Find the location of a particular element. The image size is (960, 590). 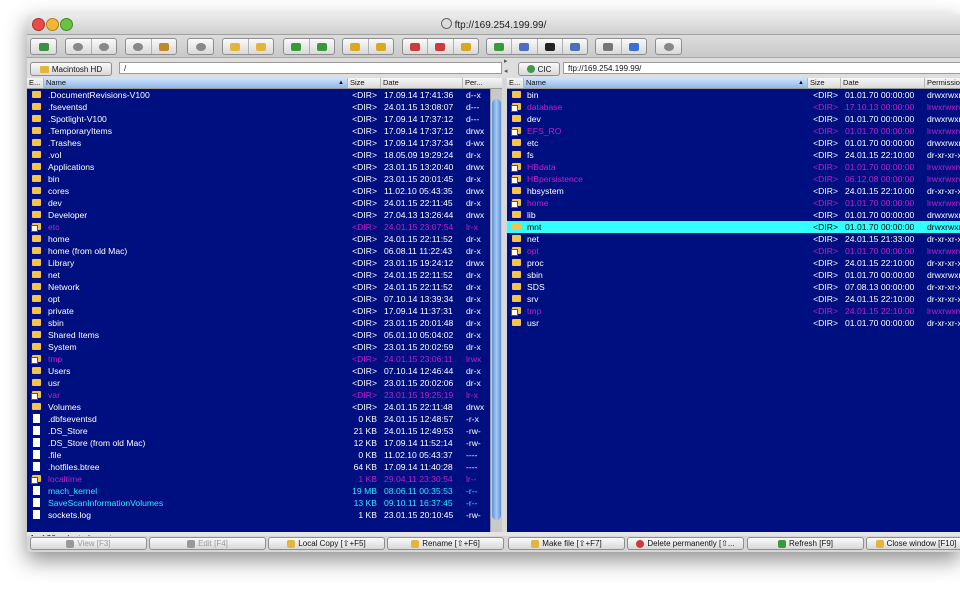

home-button is located at coordinates (164, 46).